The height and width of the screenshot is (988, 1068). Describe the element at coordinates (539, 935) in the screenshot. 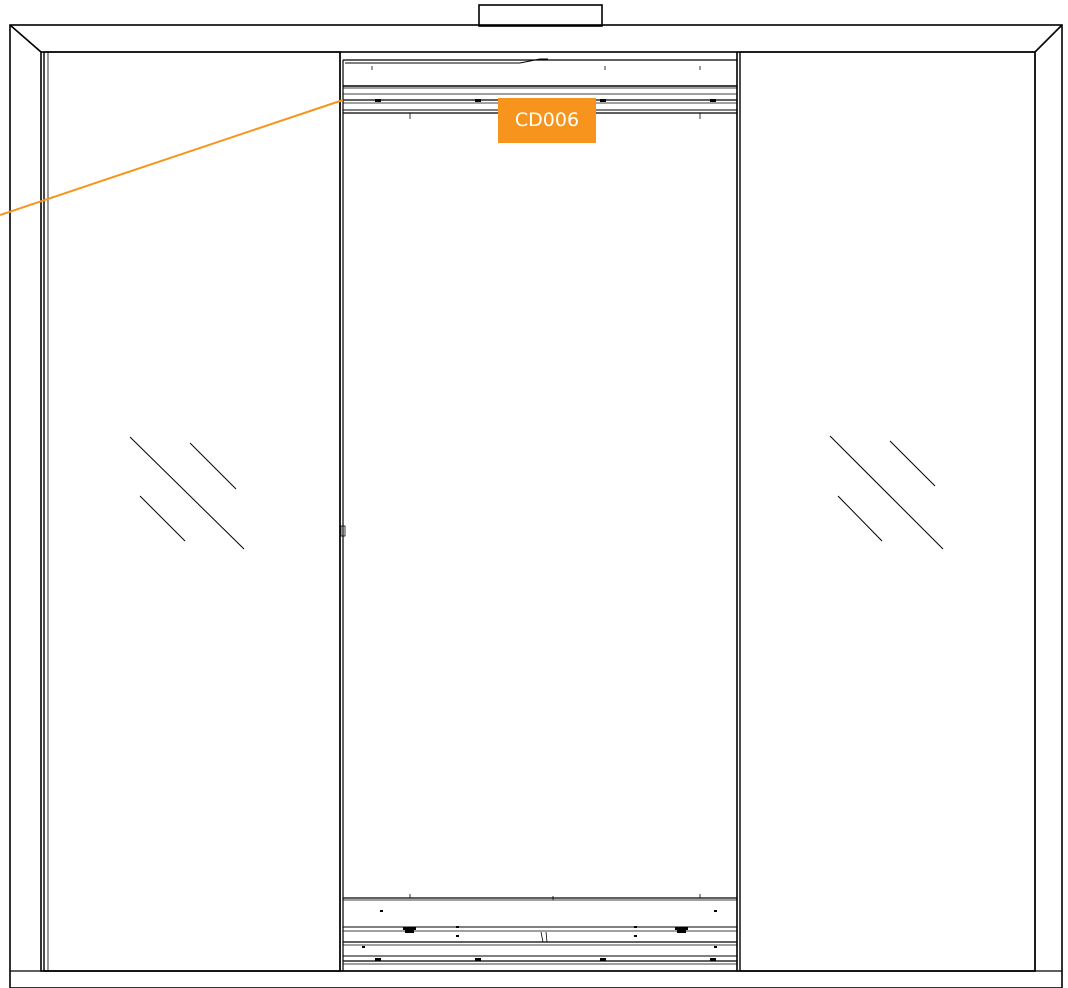

I see `base-fasteners` at that location.